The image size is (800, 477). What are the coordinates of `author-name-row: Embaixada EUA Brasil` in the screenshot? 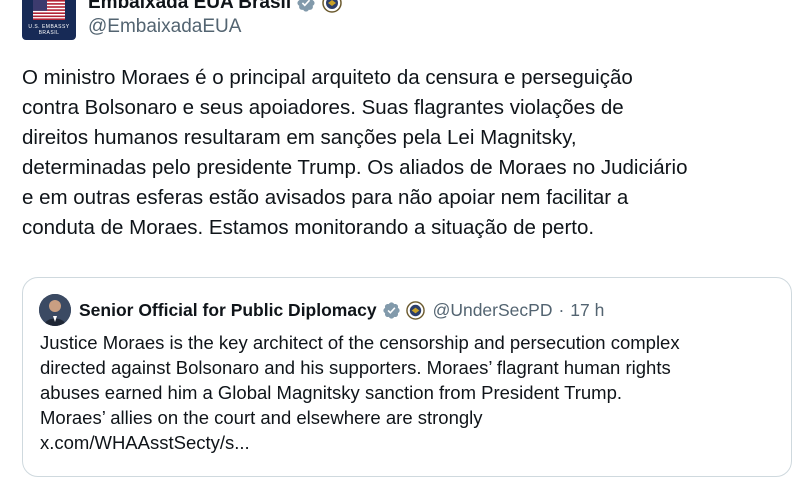 It's located at (215, 7).